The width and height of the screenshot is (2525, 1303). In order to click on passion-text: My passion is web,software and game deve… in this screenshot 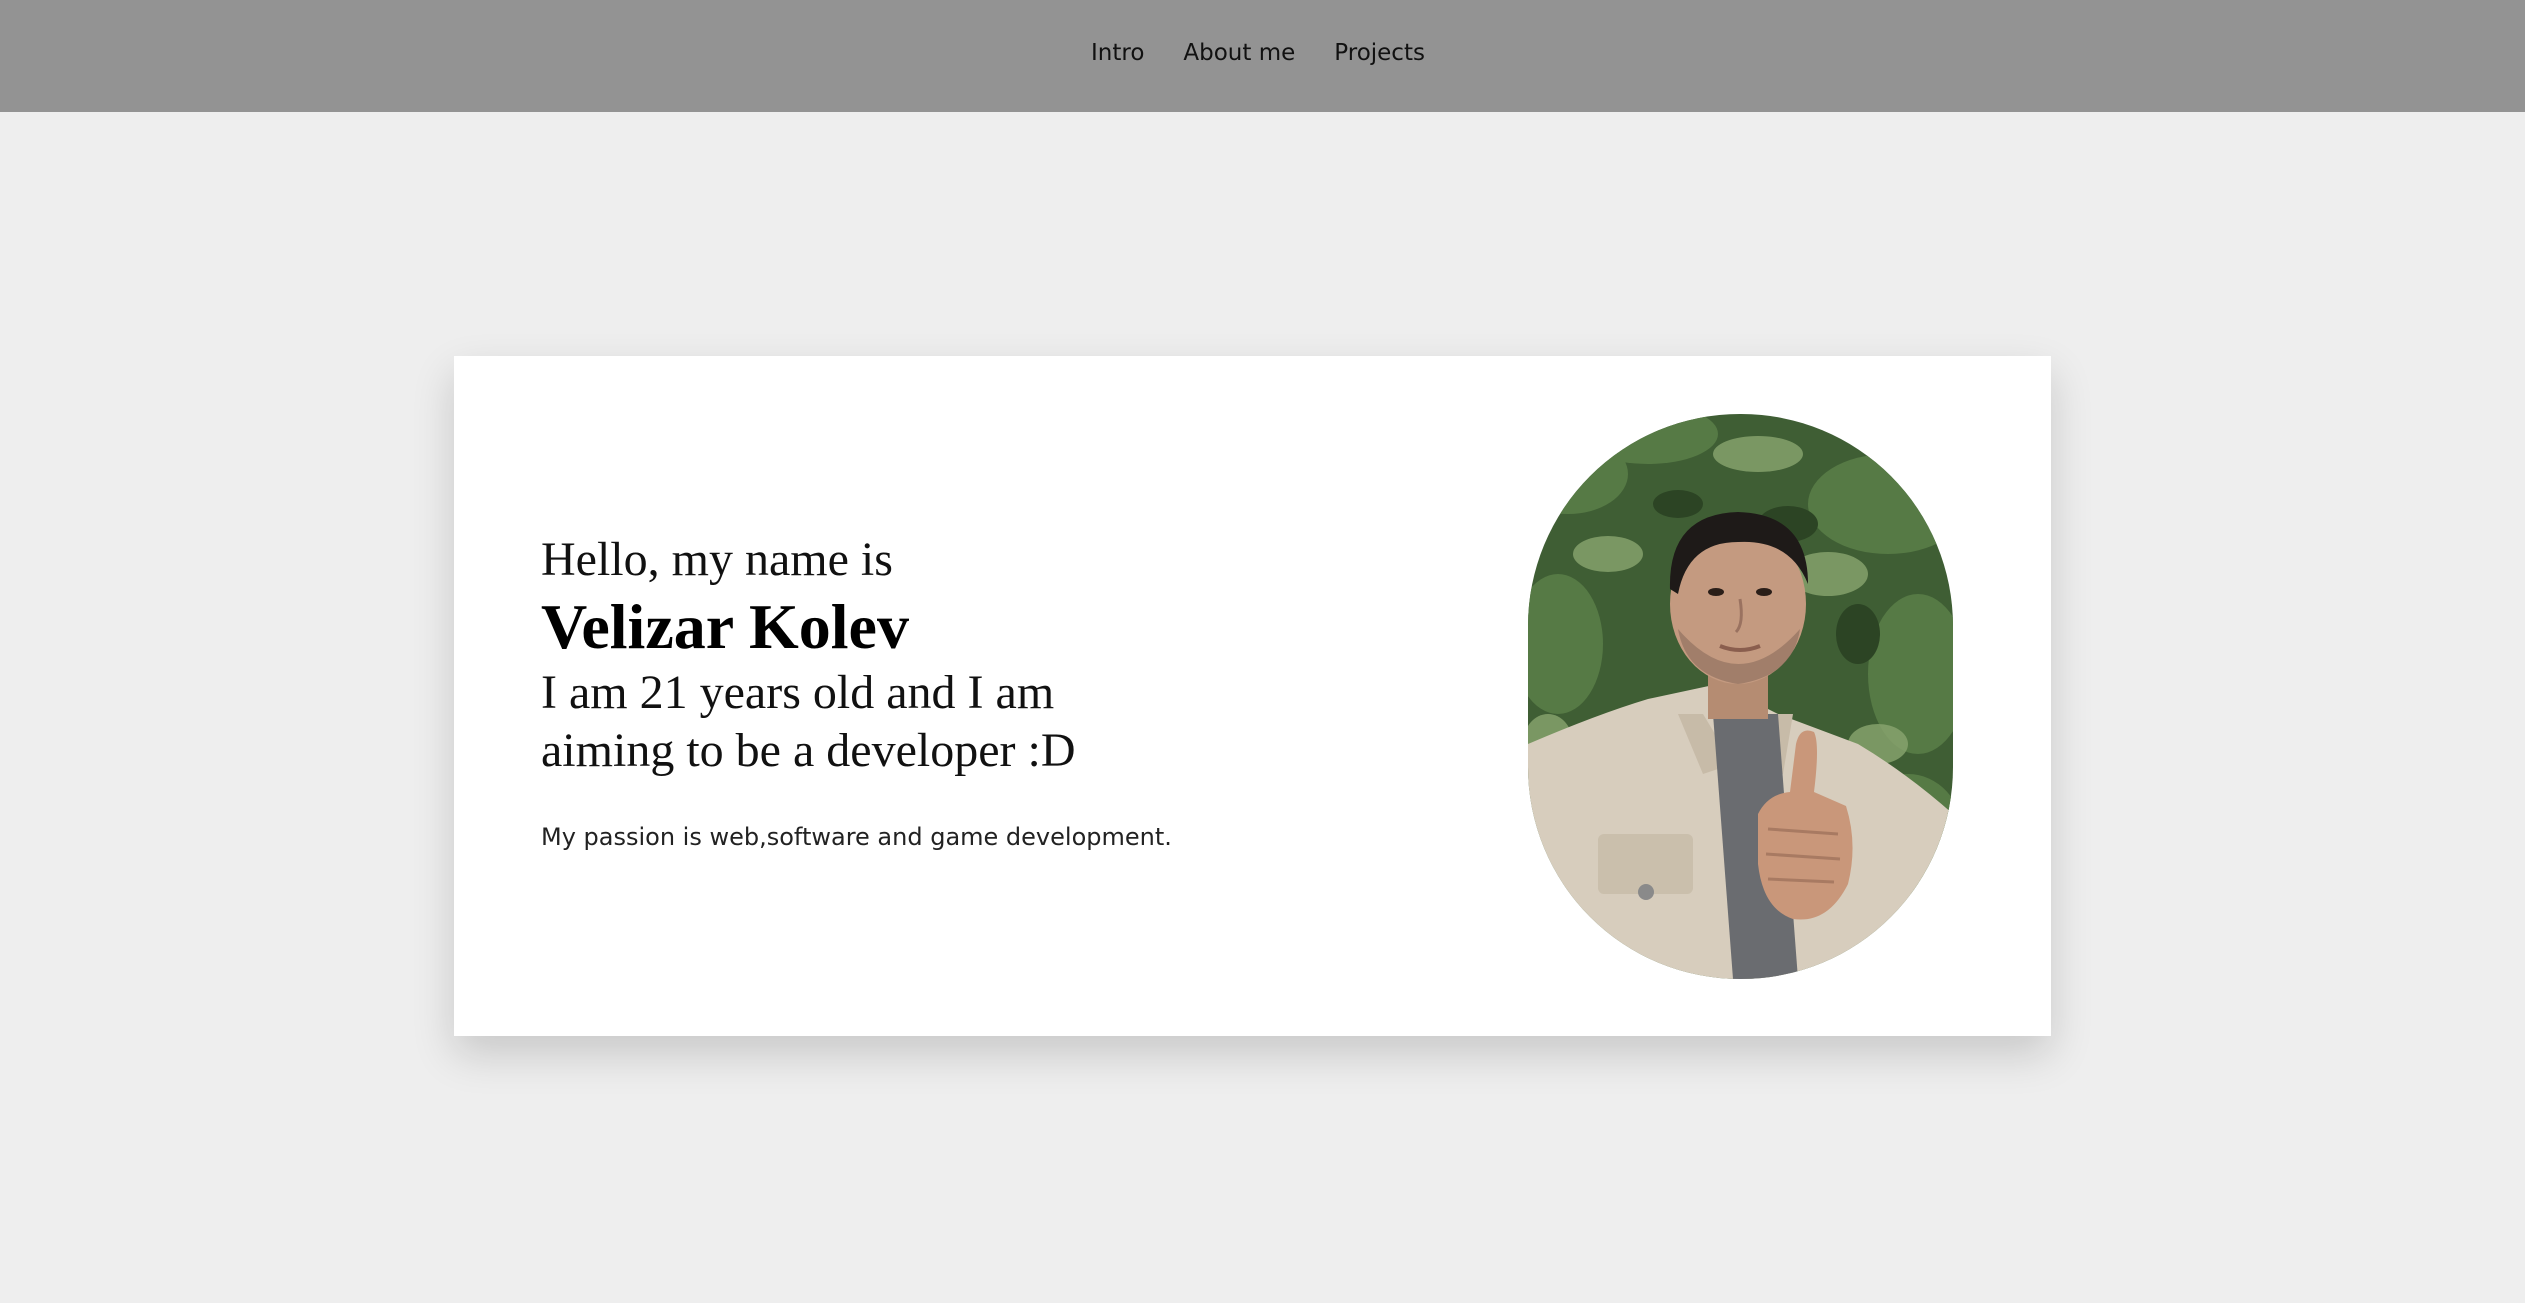, I will do `click(856, 837)`.